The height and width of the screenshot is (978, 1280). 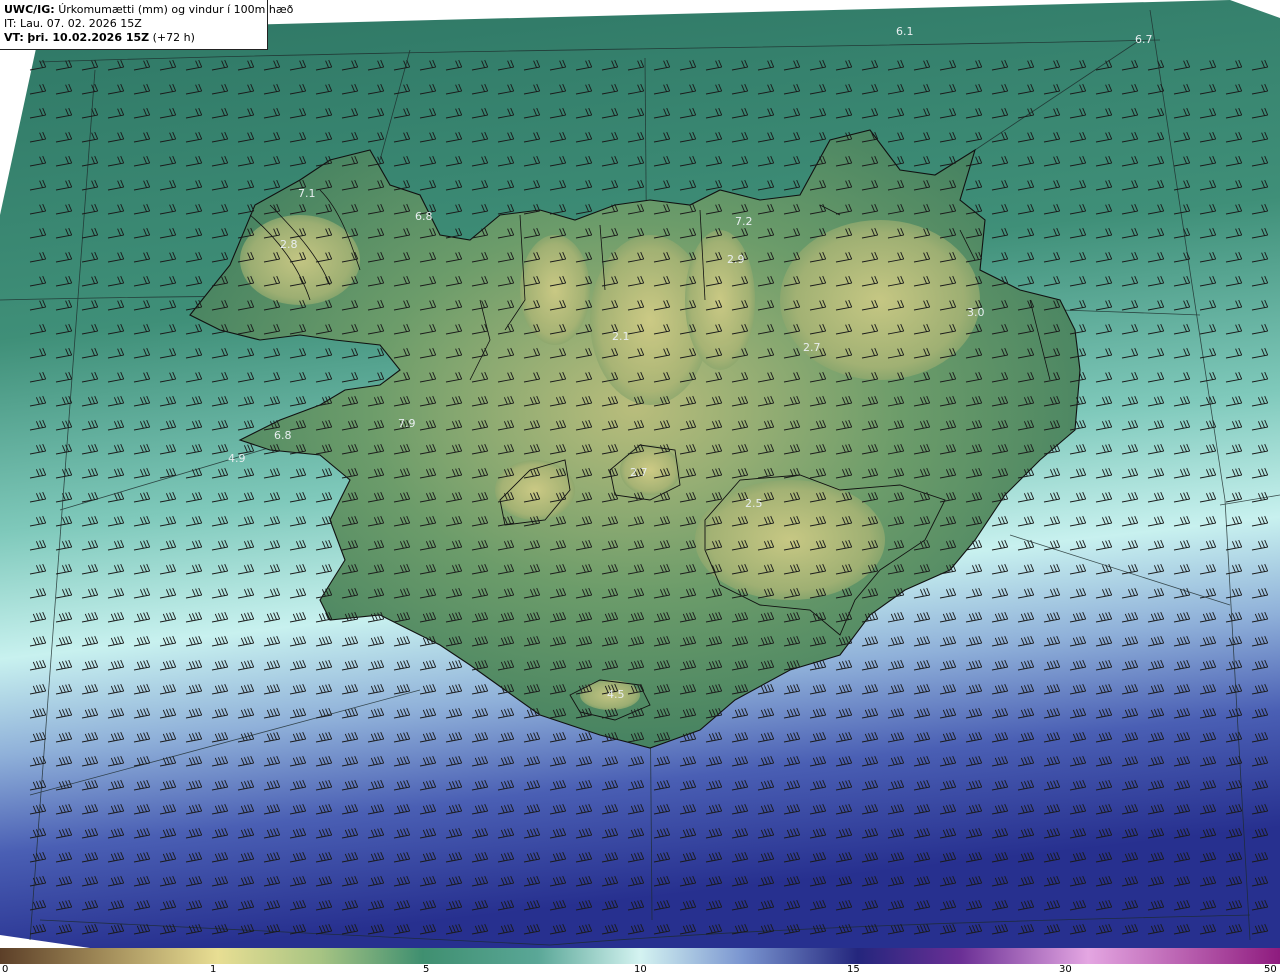 What do you see at coordinates (29, 9) in the screenshot?
I see `model-name: UWC/IG:` at bounding box center [29, 9].